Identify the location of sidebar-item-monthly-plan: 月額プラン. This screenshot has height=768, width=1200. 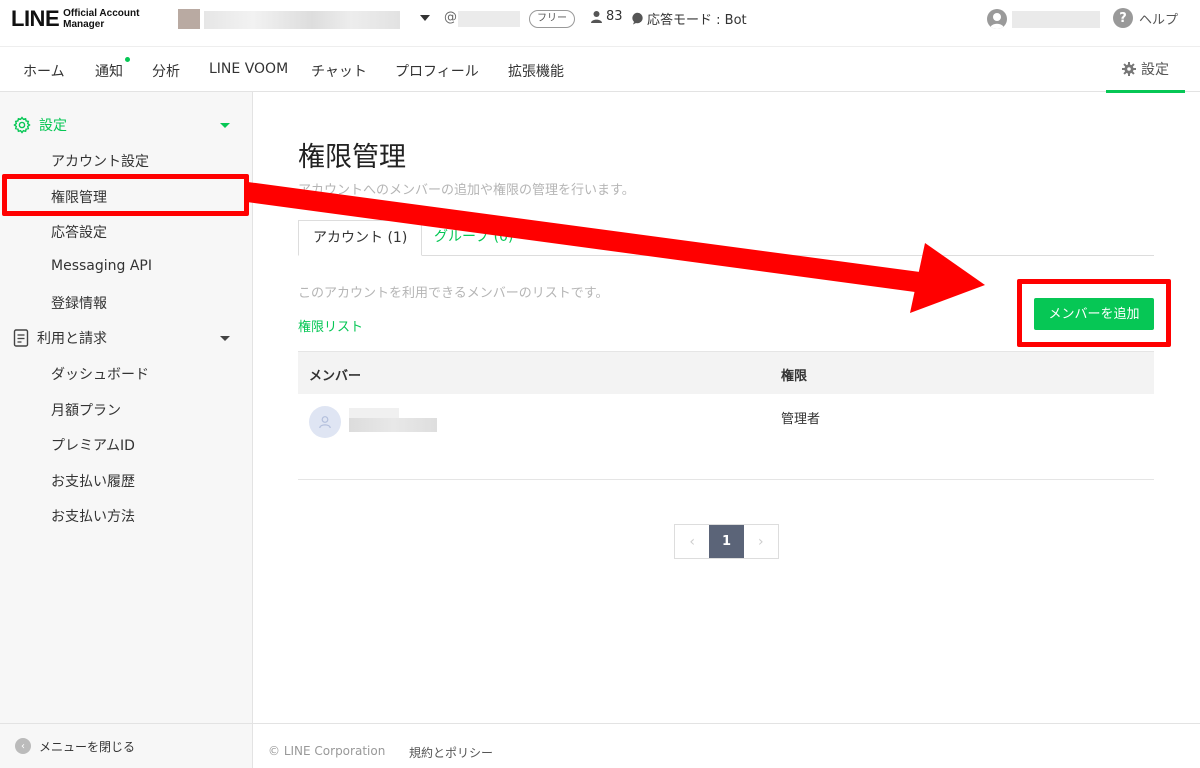
(86, 410).